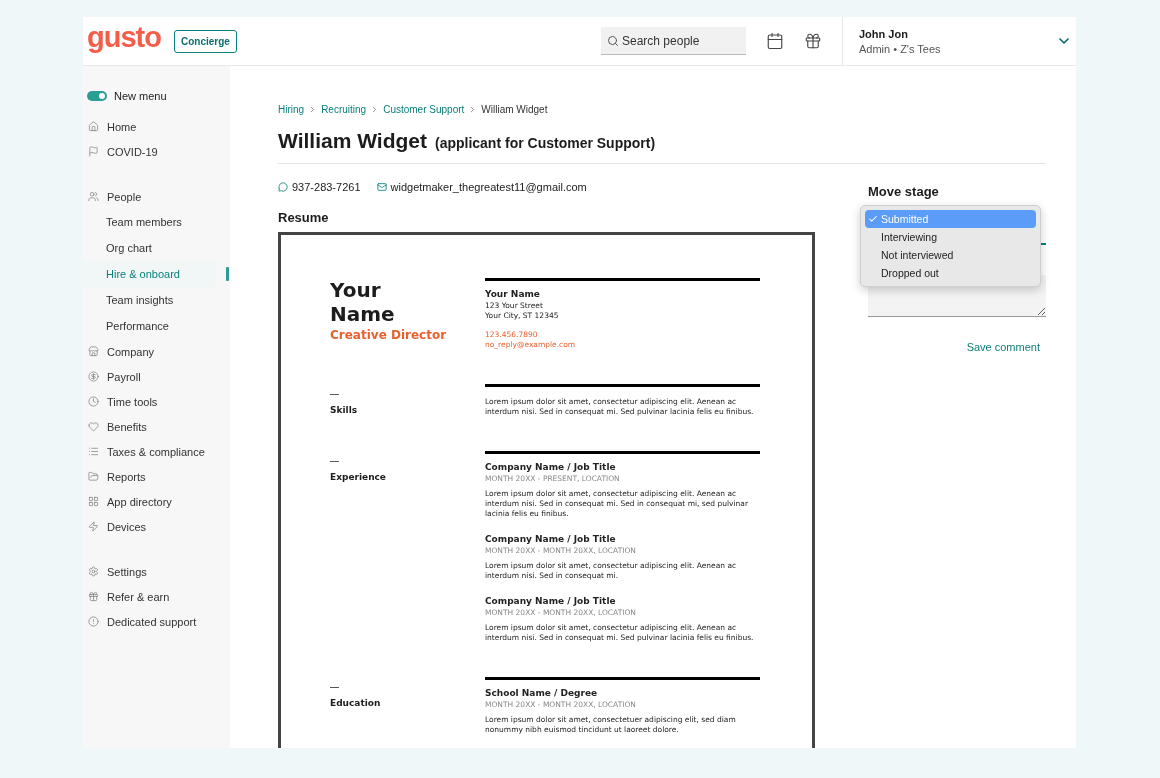 The height and width of the screenshot is (778, 1160). Describe the element at coordinates (488, 187) in the screenshot. I see `email-address: widgetmaker_thegreatest11@gmail.com` at that location.